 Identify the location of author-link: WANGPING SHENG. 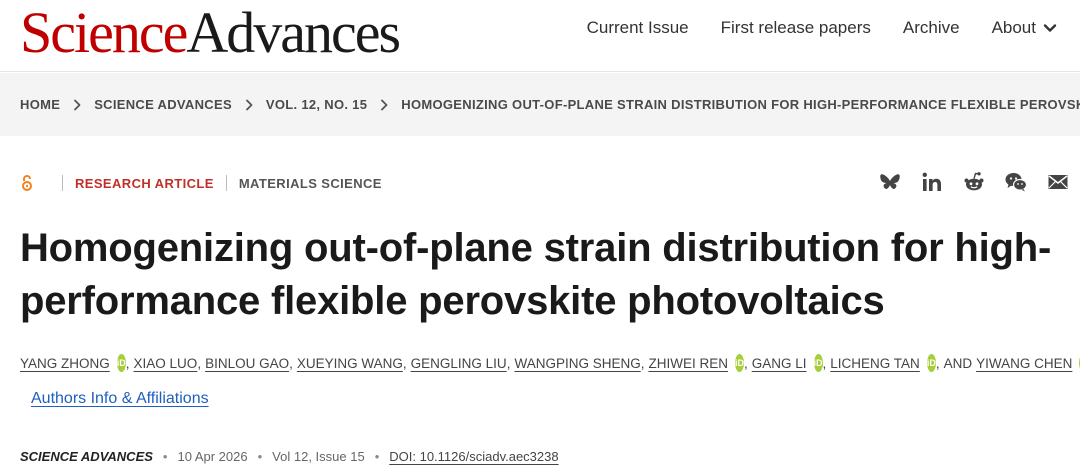
(577, 363).